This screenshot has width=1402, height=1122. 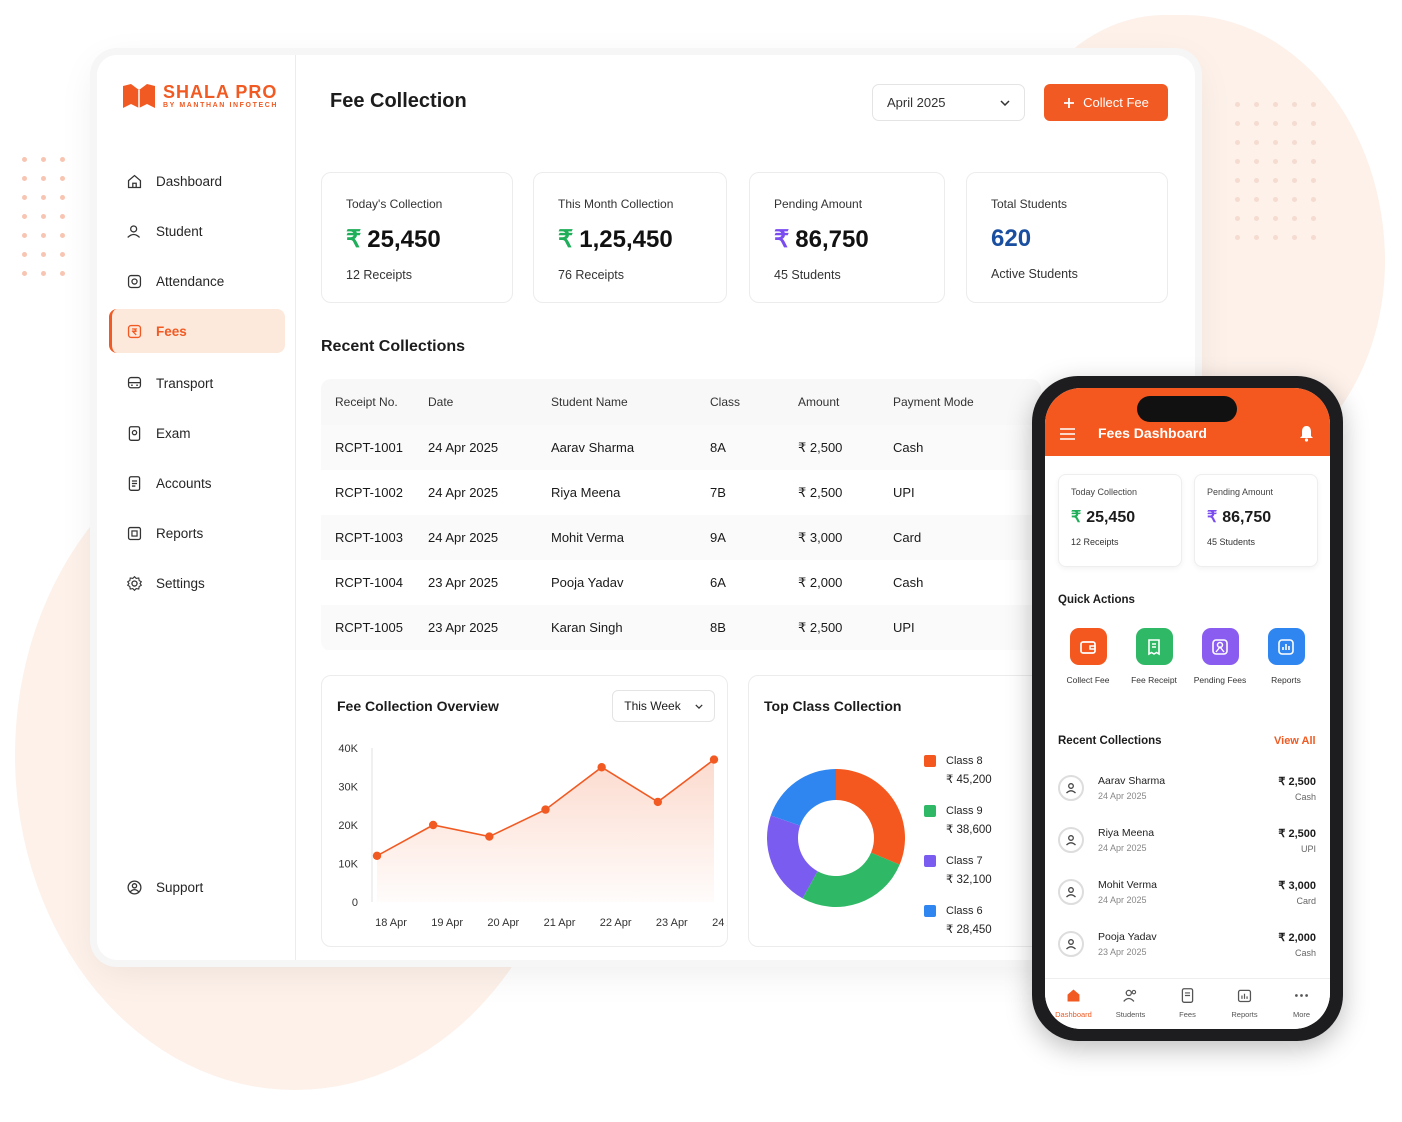 What do you see at coordinates (1231, 542) in the screenshot?
I see `mobile-stat-sub: 45 Students` at bounding box center [1231, 542].